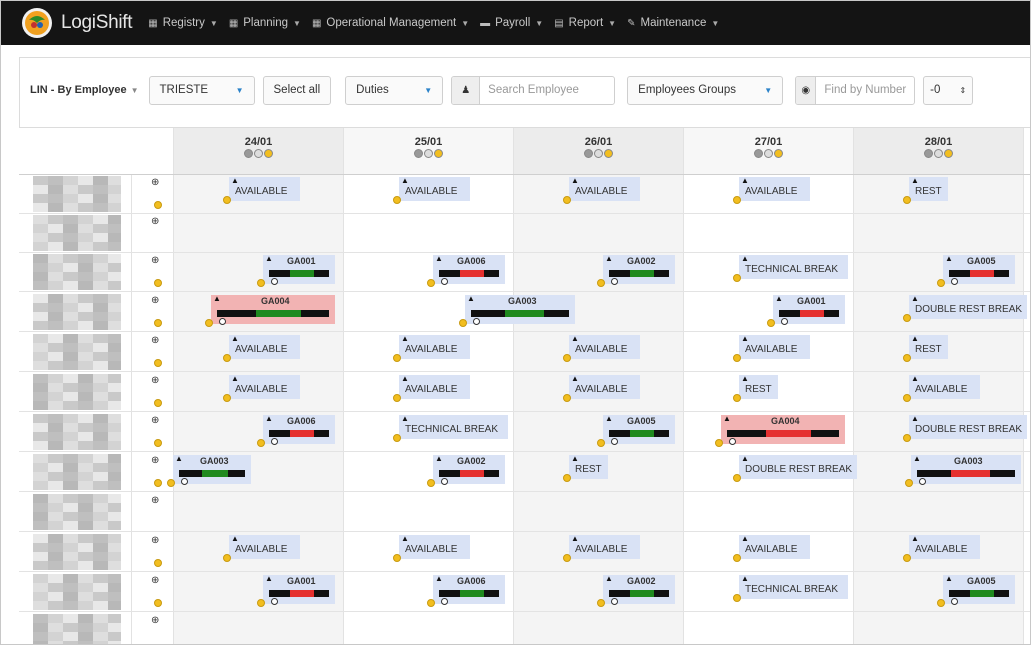 The image size is (1031, 645). Describe the element at coordinates (511, 23) in the screenshot. I see `nav-payroll: ▬ Payroll ▼` at that location.